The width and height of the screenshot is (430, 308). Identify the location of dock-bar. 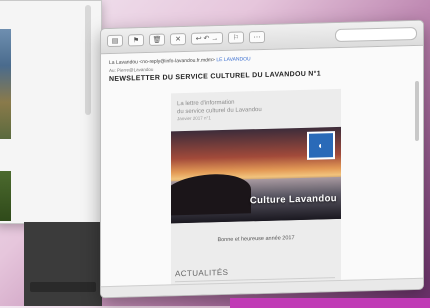
(63, 287).